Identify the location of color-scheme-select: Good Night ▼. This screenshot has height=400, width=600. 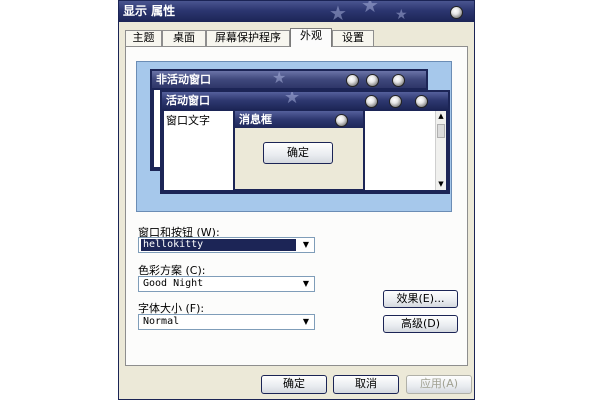
(226, 284).